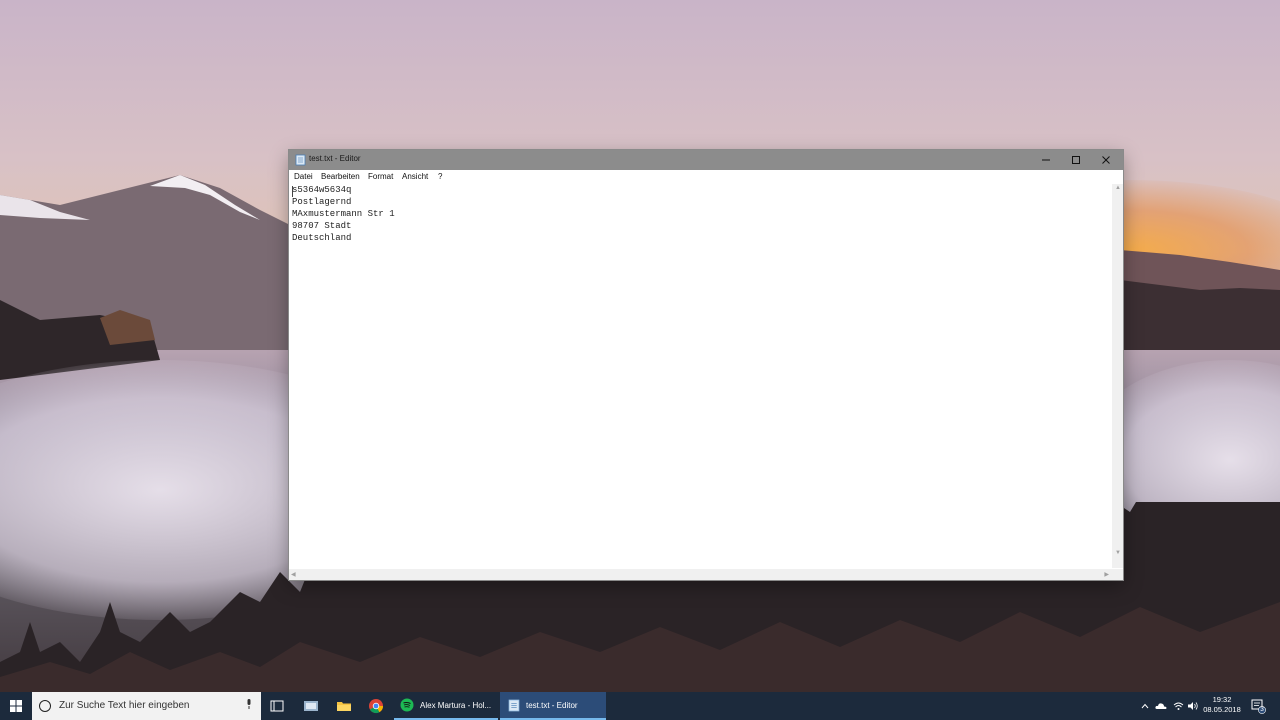 The width and height of the screenshot is (1280, 720). I want to click on minimize-icon, so click(1046, 160).